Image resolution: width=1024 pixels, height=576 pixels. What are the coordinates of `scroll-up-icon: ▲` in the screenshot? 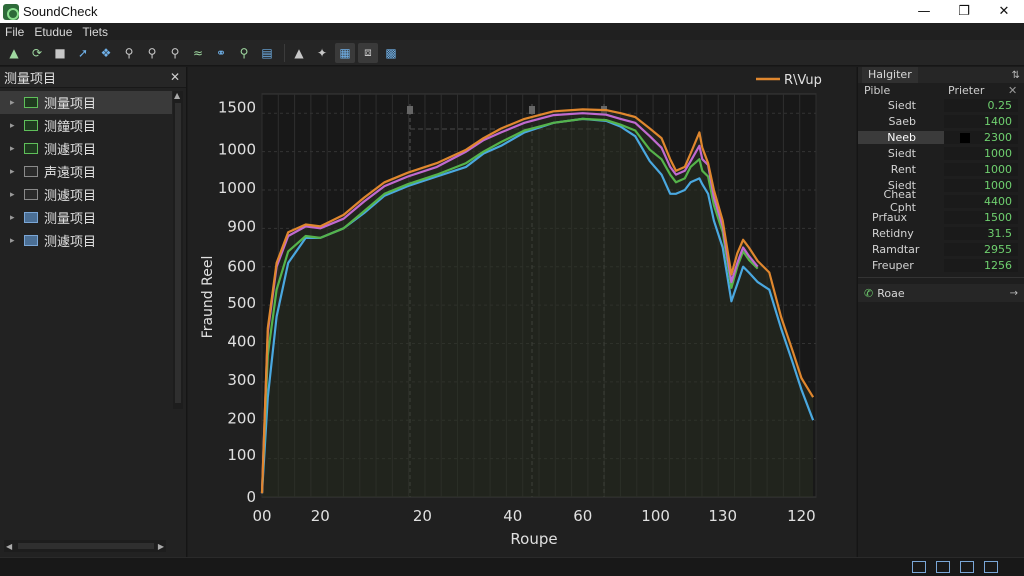 It's located at (177, 95).